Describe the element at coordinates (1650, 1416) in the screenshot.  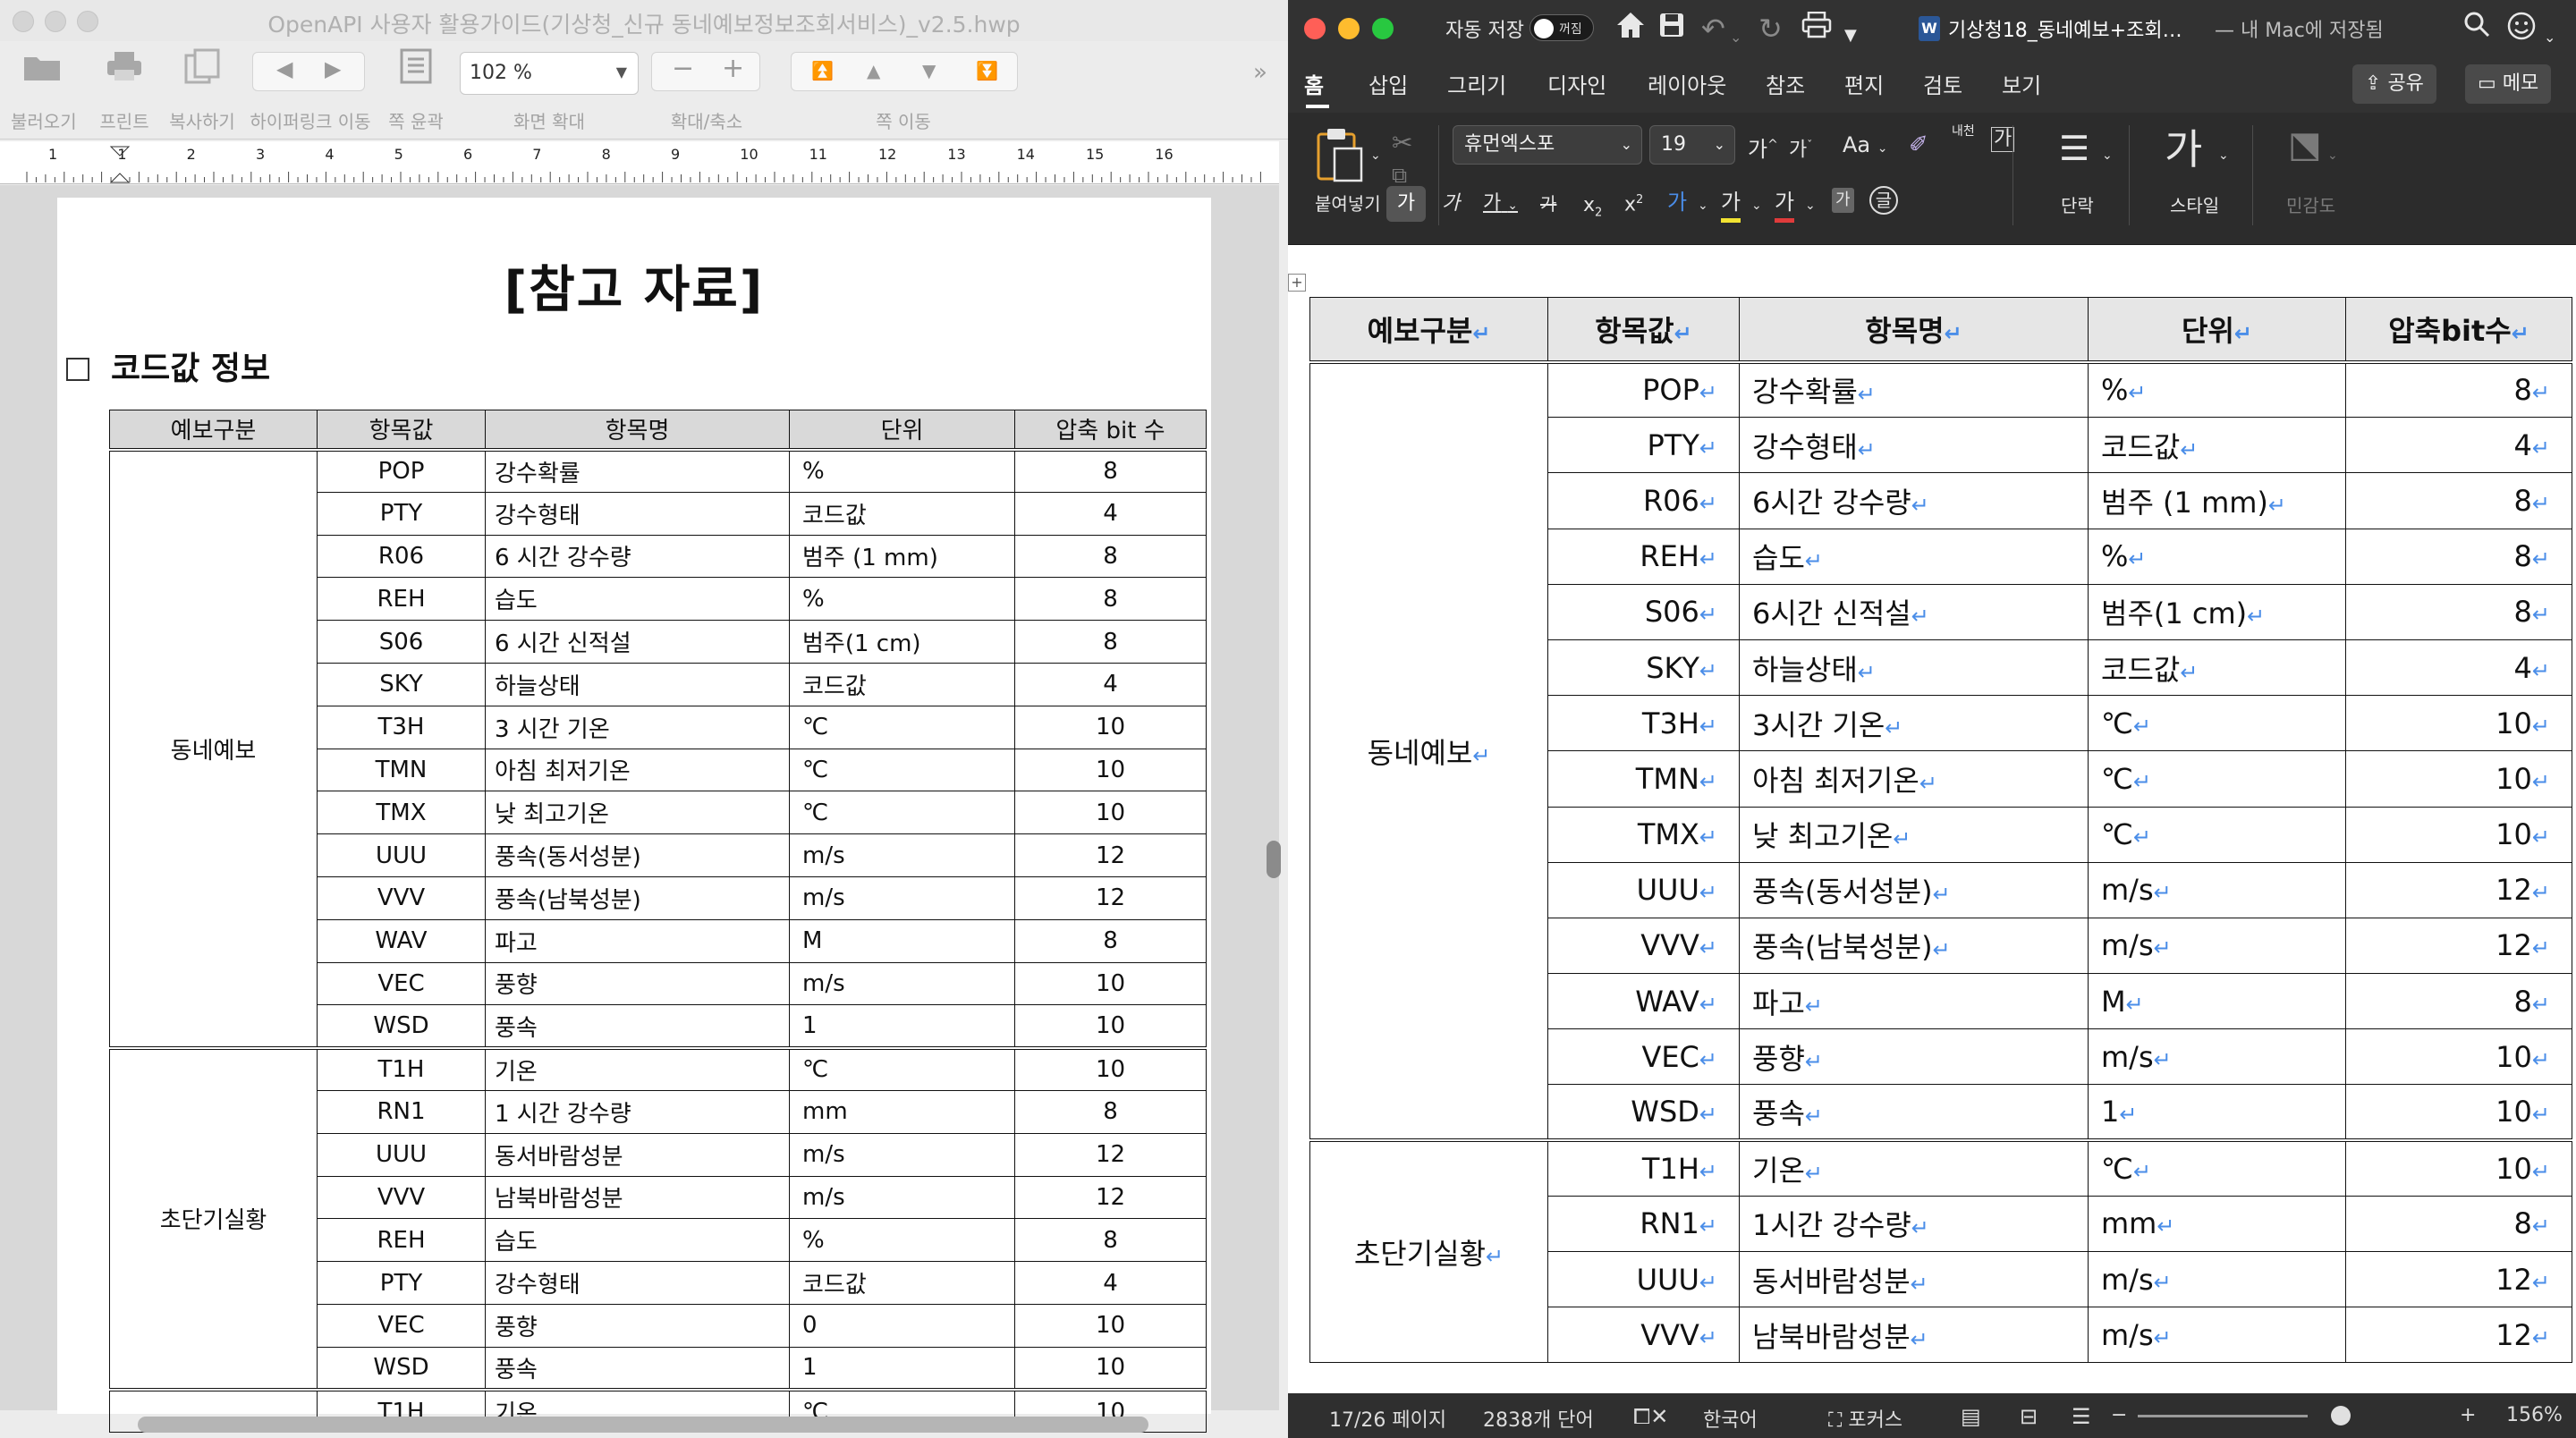
I see `proofing-icon: ⧠✕` at that location.